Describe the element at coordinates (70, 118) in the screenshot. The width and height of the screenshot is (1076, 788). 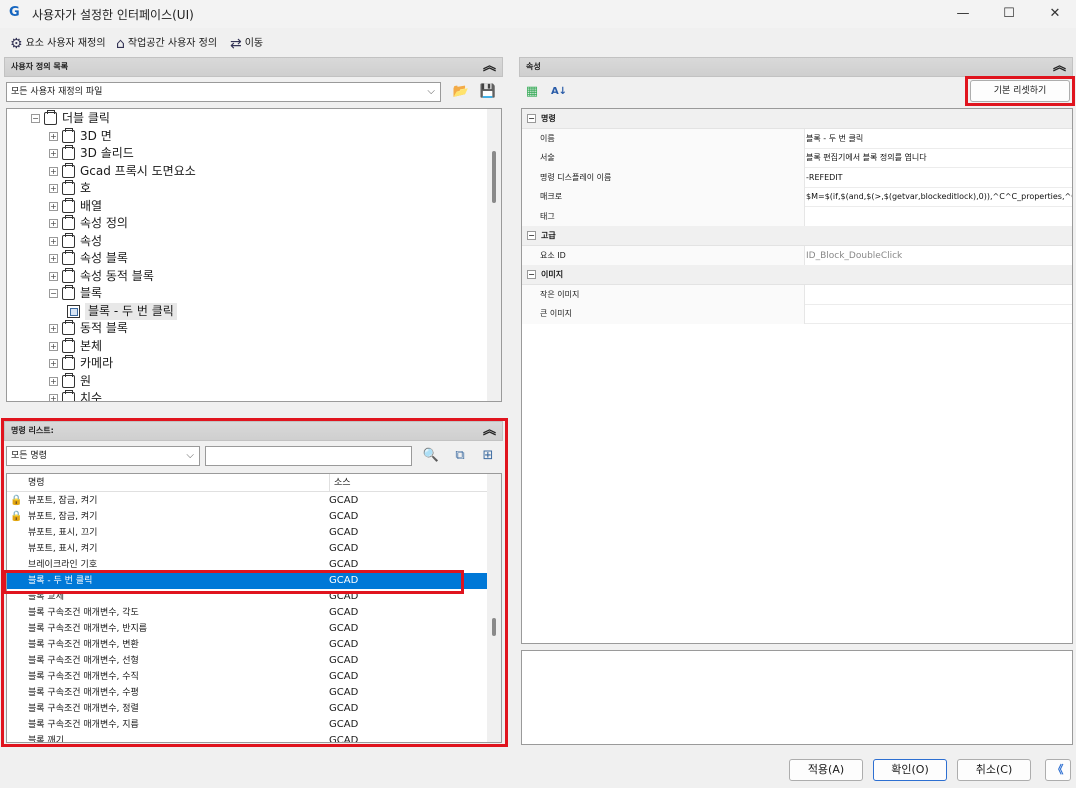
I see `tree-node: − 더블 클릭` at that location.